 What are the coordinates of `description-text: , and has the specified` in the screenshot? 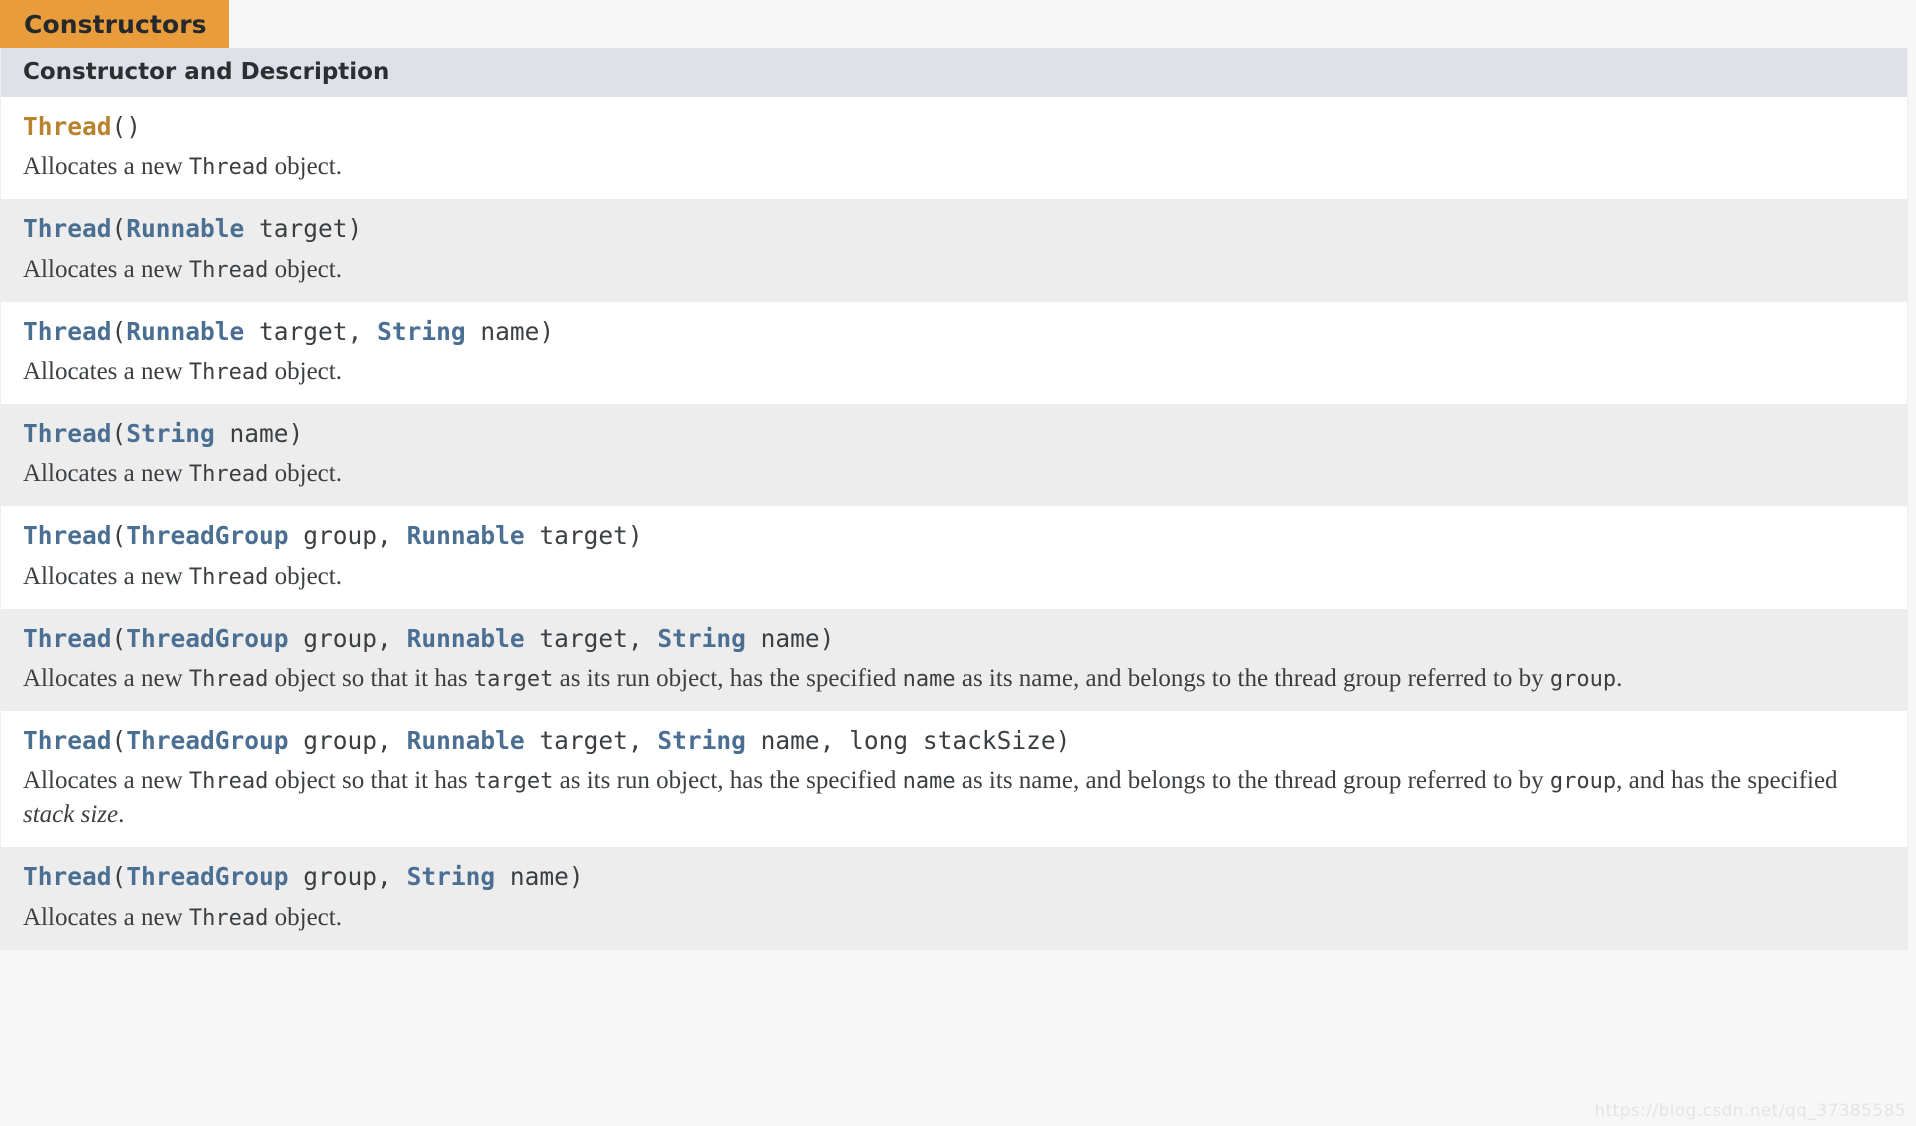 It's located at (1727, 781).